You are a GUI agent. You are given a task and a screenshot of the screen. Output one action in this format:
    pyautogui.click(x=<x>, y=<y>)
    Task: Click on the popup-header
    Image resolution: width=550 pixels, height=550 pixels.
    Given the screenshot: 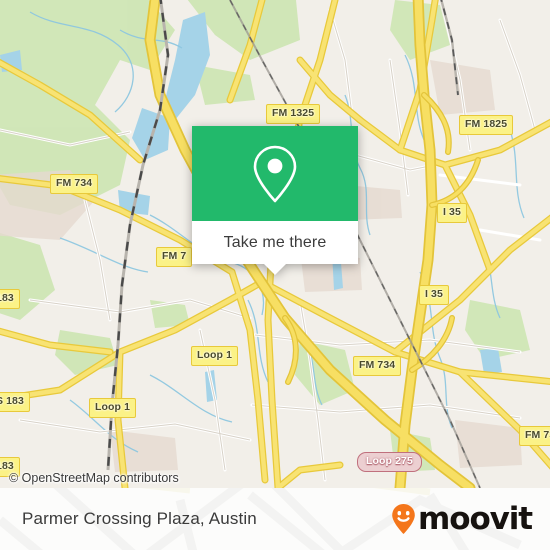 What is the action you would take?
    pyautogui.click(x=275, y=173)
    